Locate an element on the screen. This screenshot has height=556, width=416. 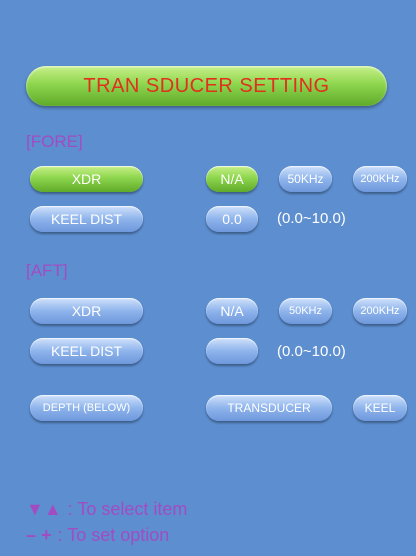
aft-section-label: [AFT] is located at coordinates (47, 270).